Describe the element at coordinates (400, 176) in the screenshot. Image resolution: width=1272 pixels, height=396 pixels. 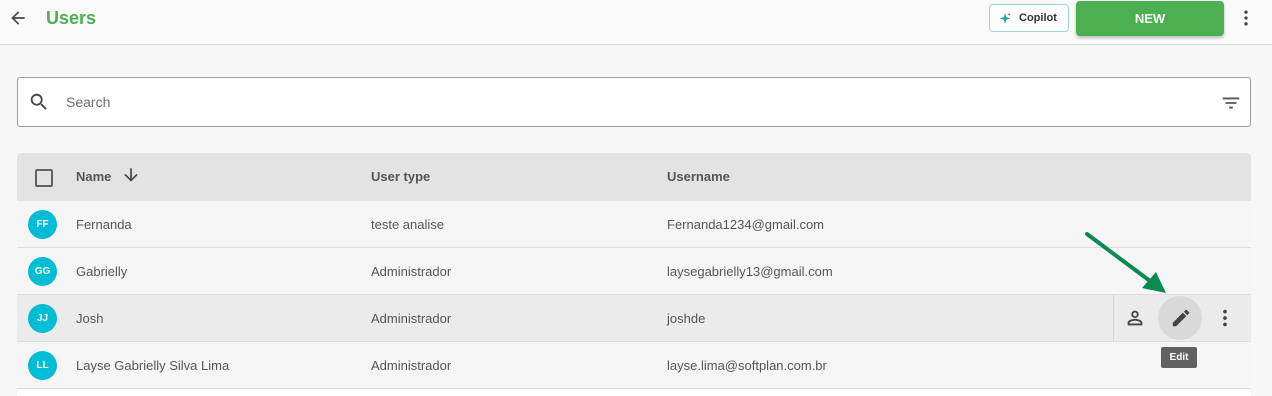
I see `column-header-user-type: User type` at that location.